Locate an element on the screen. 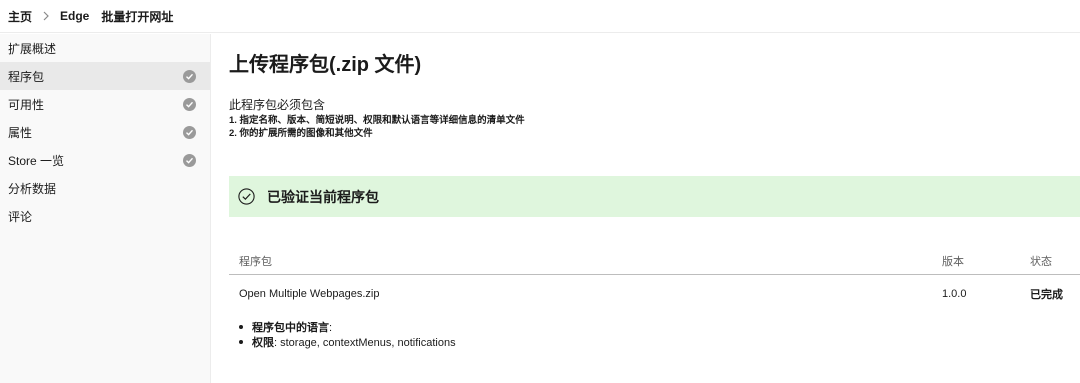 Image resolution: width=1080 pixels, height=383 pixels. table-header: 程序包 版本 状态 is located at coordinates (654, 261).